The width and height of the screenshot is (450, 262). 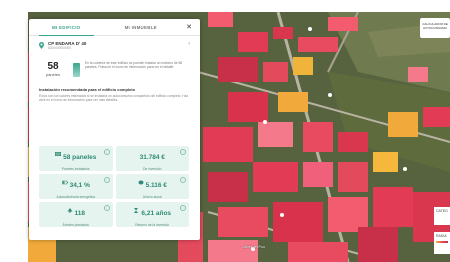 I want to click on metric-value: 5.116 €, so click(x=156, y=185).